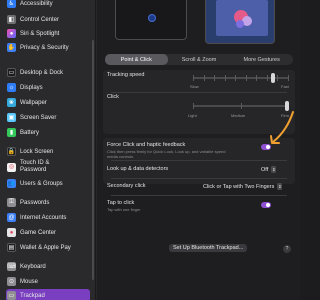 This screenshot has width=320, height=300. I want to click on sidebar-item-control-center: ◧ Control Center, so click(48, 19).